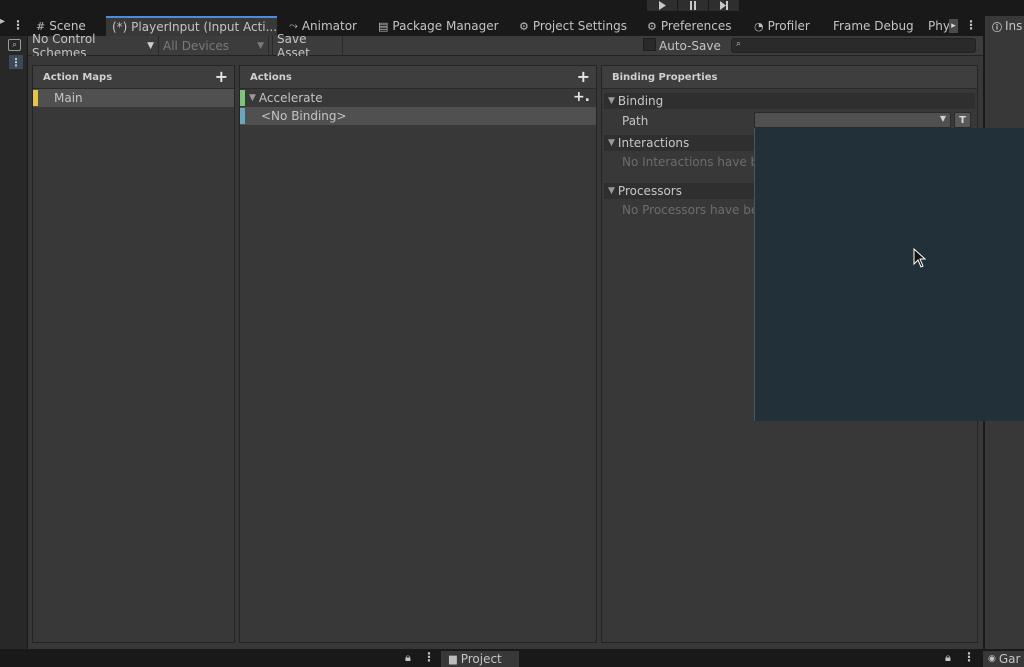 Image resolution: width=1024 pixels, height=667 pixels. I want to click on action-label: Accelerate, so click(290, 98).